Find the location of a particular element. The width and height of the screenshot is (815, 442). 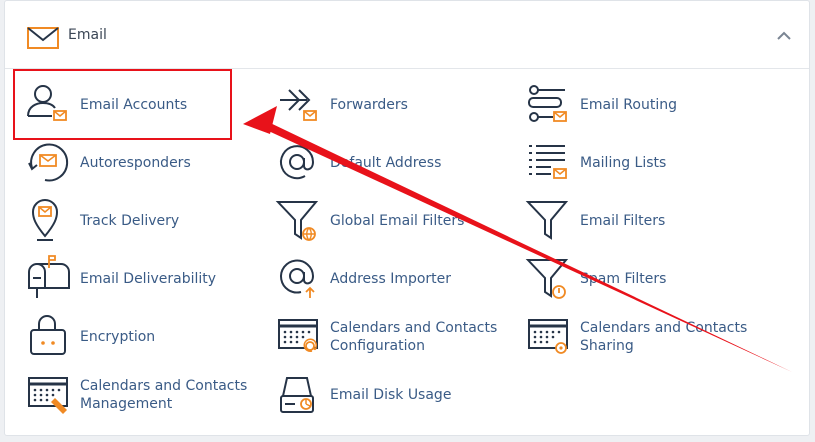

item-label: Email Disk Usage is located at coordinates (391, 395).